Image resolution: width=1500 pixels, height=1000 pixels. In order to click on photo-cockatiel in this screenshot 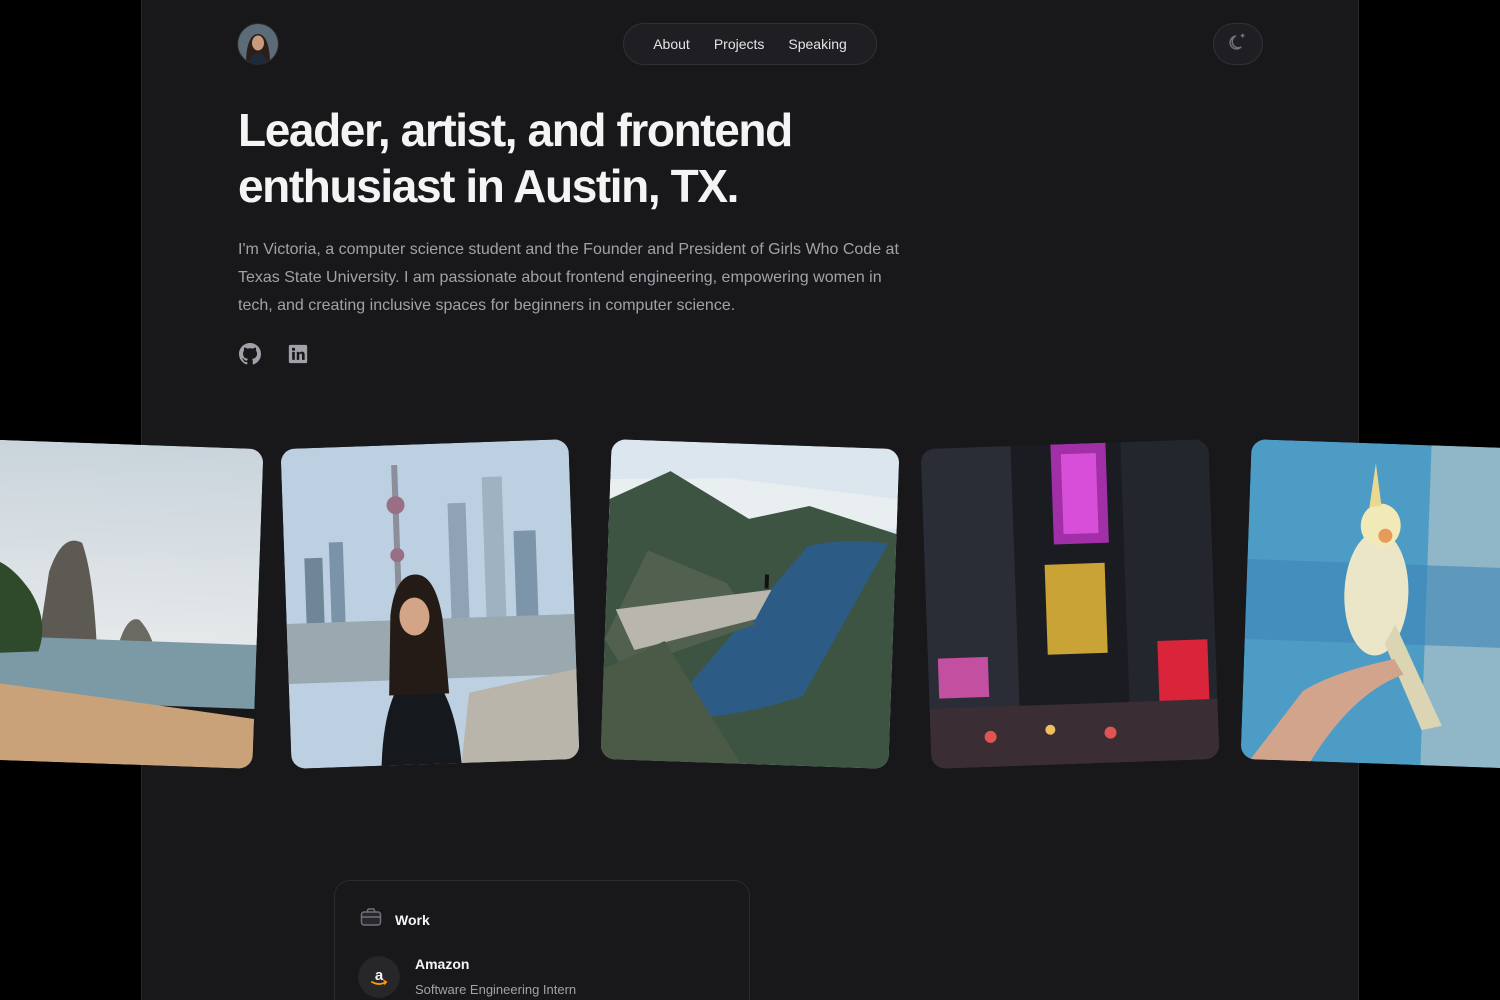, I will do `click(1370, 604)`.